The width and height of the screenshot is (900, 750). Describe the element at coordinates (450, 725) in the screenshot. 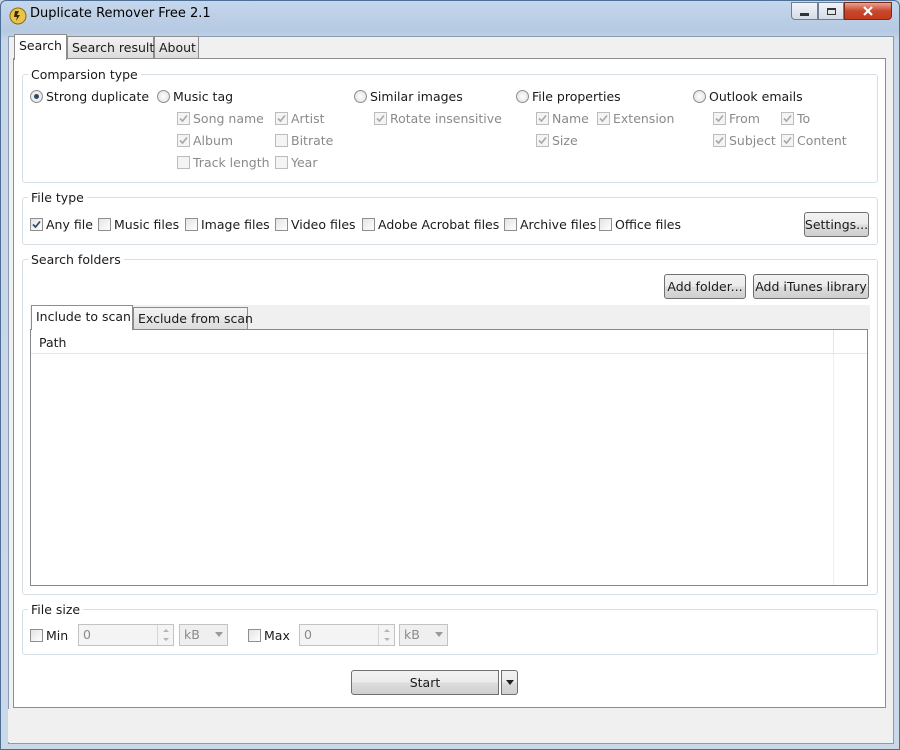

I see `status-bar` at that location.